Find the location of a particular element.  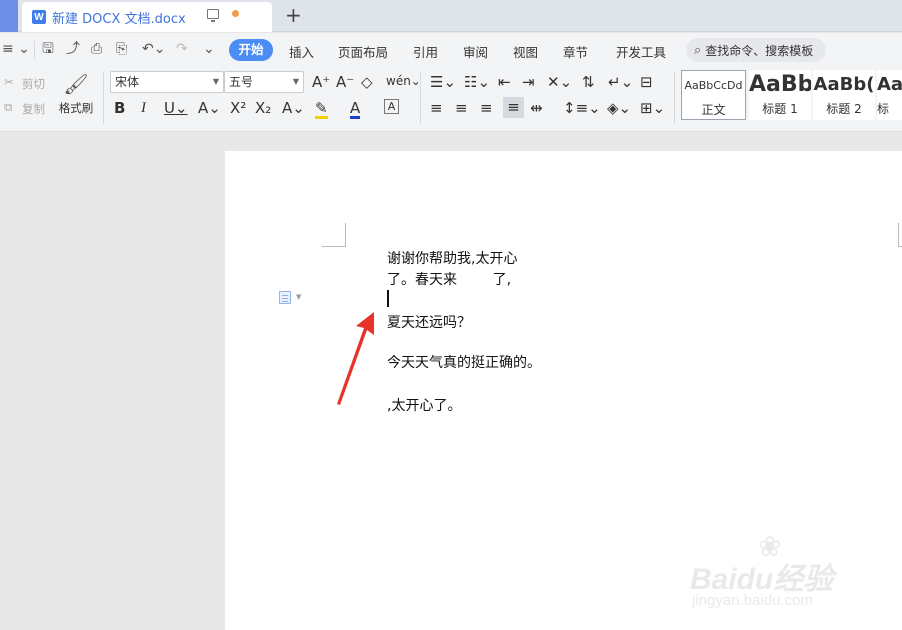

document-text-line: 了。春天来 了, is located at coordinates (449, 279).